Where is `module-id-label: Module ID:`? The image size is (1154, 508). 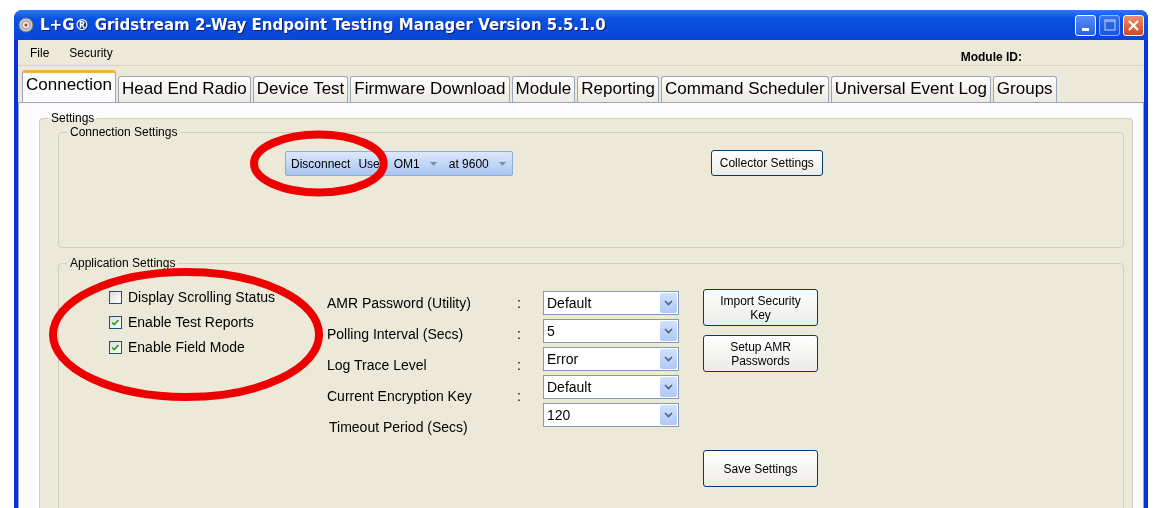 module-id-label: Module ID: is located at coordinates (991, 57).